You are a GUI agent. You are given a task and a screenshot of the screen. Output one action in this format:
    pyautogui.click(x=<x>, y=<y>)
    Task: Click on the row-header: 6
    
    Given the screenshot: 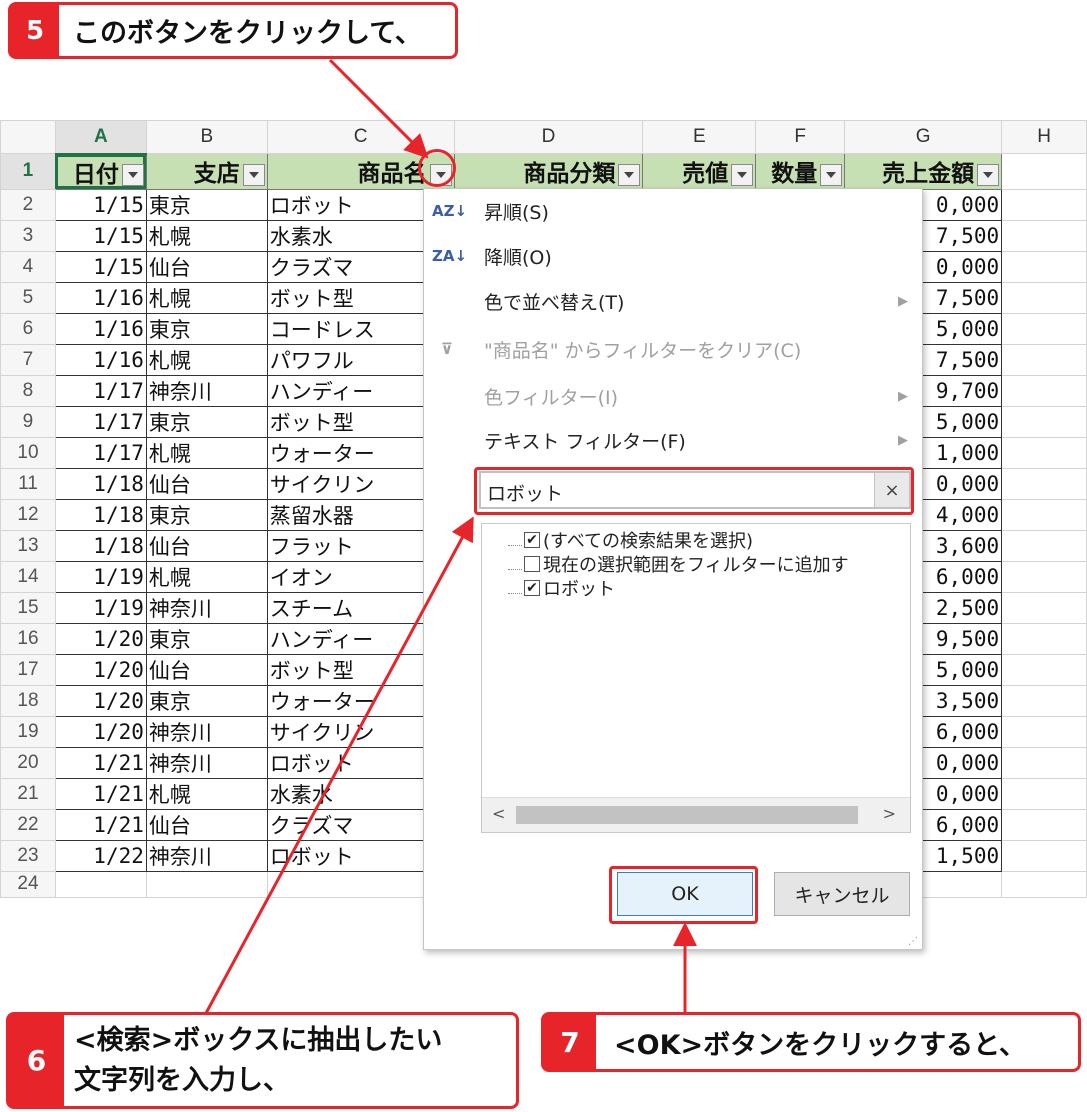 What is the action you would take?
    pyautogui.click(x=28, y=328)
    